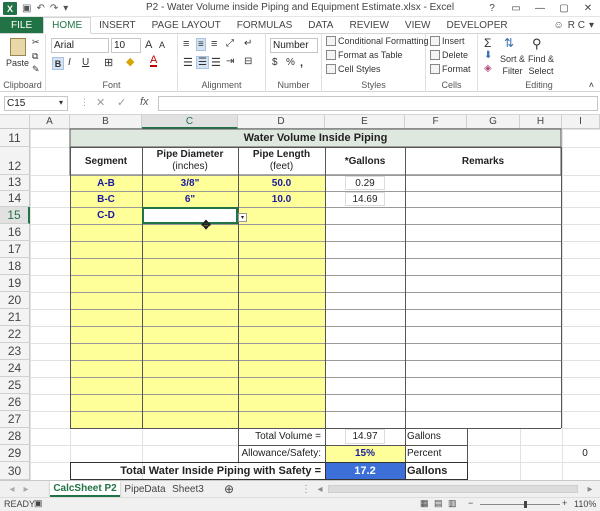 The image size is (600, 511). I want to click on zoom-slider, so click(520, 504).